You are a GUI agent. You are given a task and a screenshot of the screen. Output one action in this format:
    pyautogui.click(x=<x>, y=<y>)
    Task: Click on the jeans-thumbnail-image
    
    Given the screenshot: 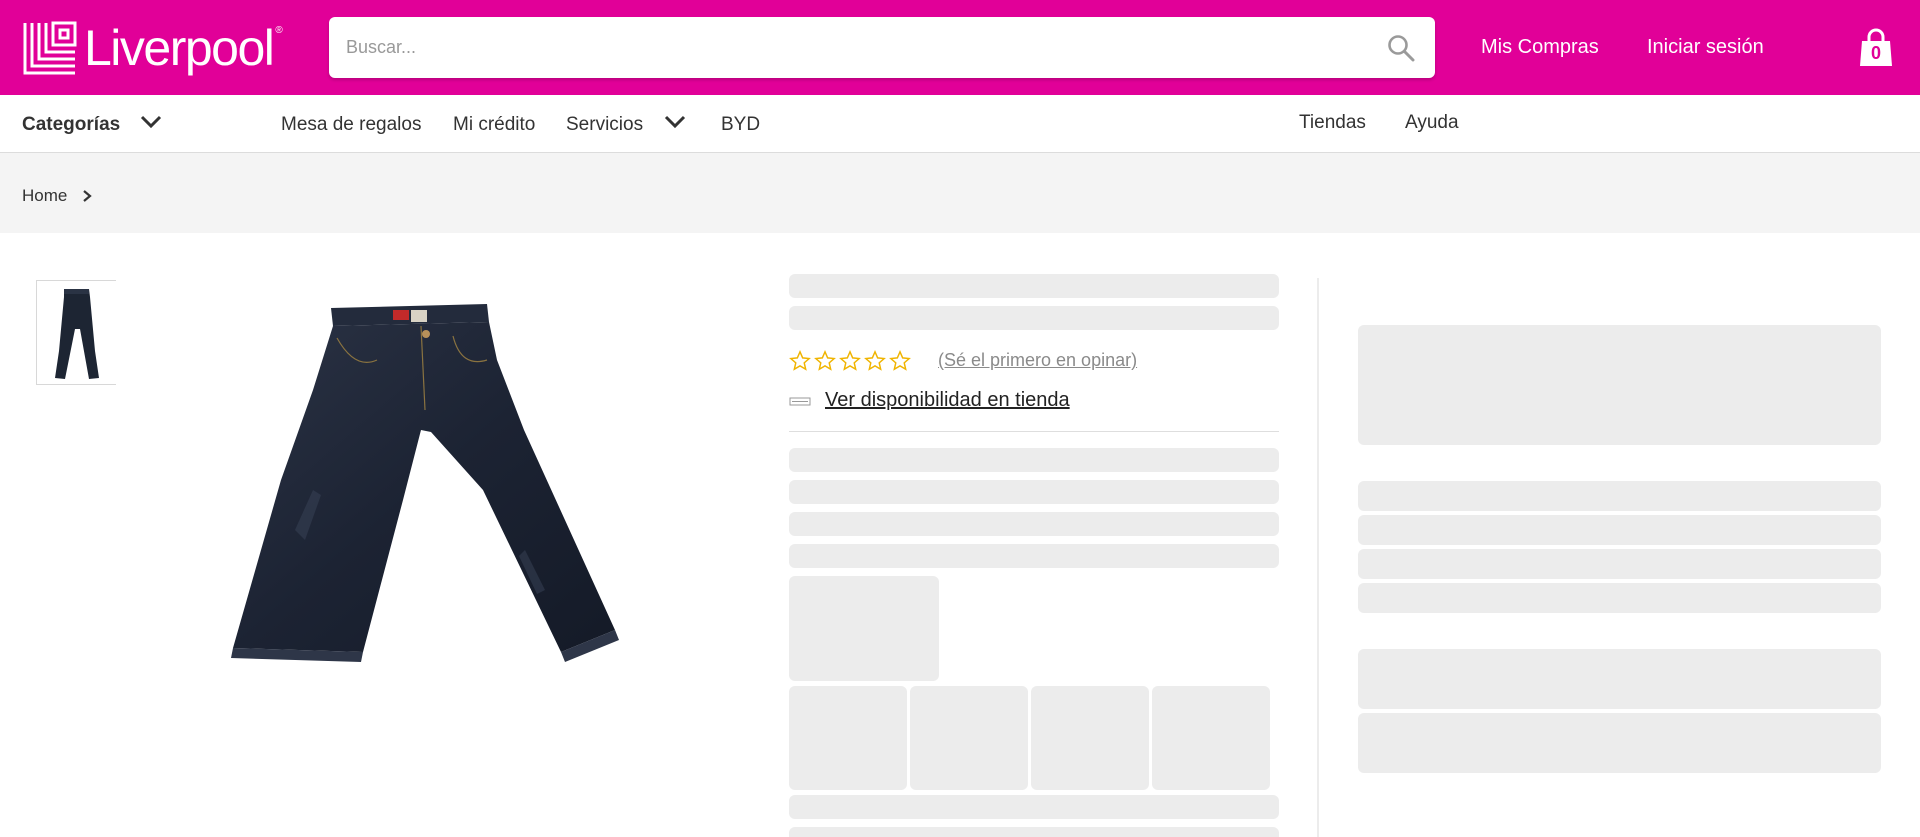 What is the action you would take?
    pyautogui.click(x=77, y=334)
    